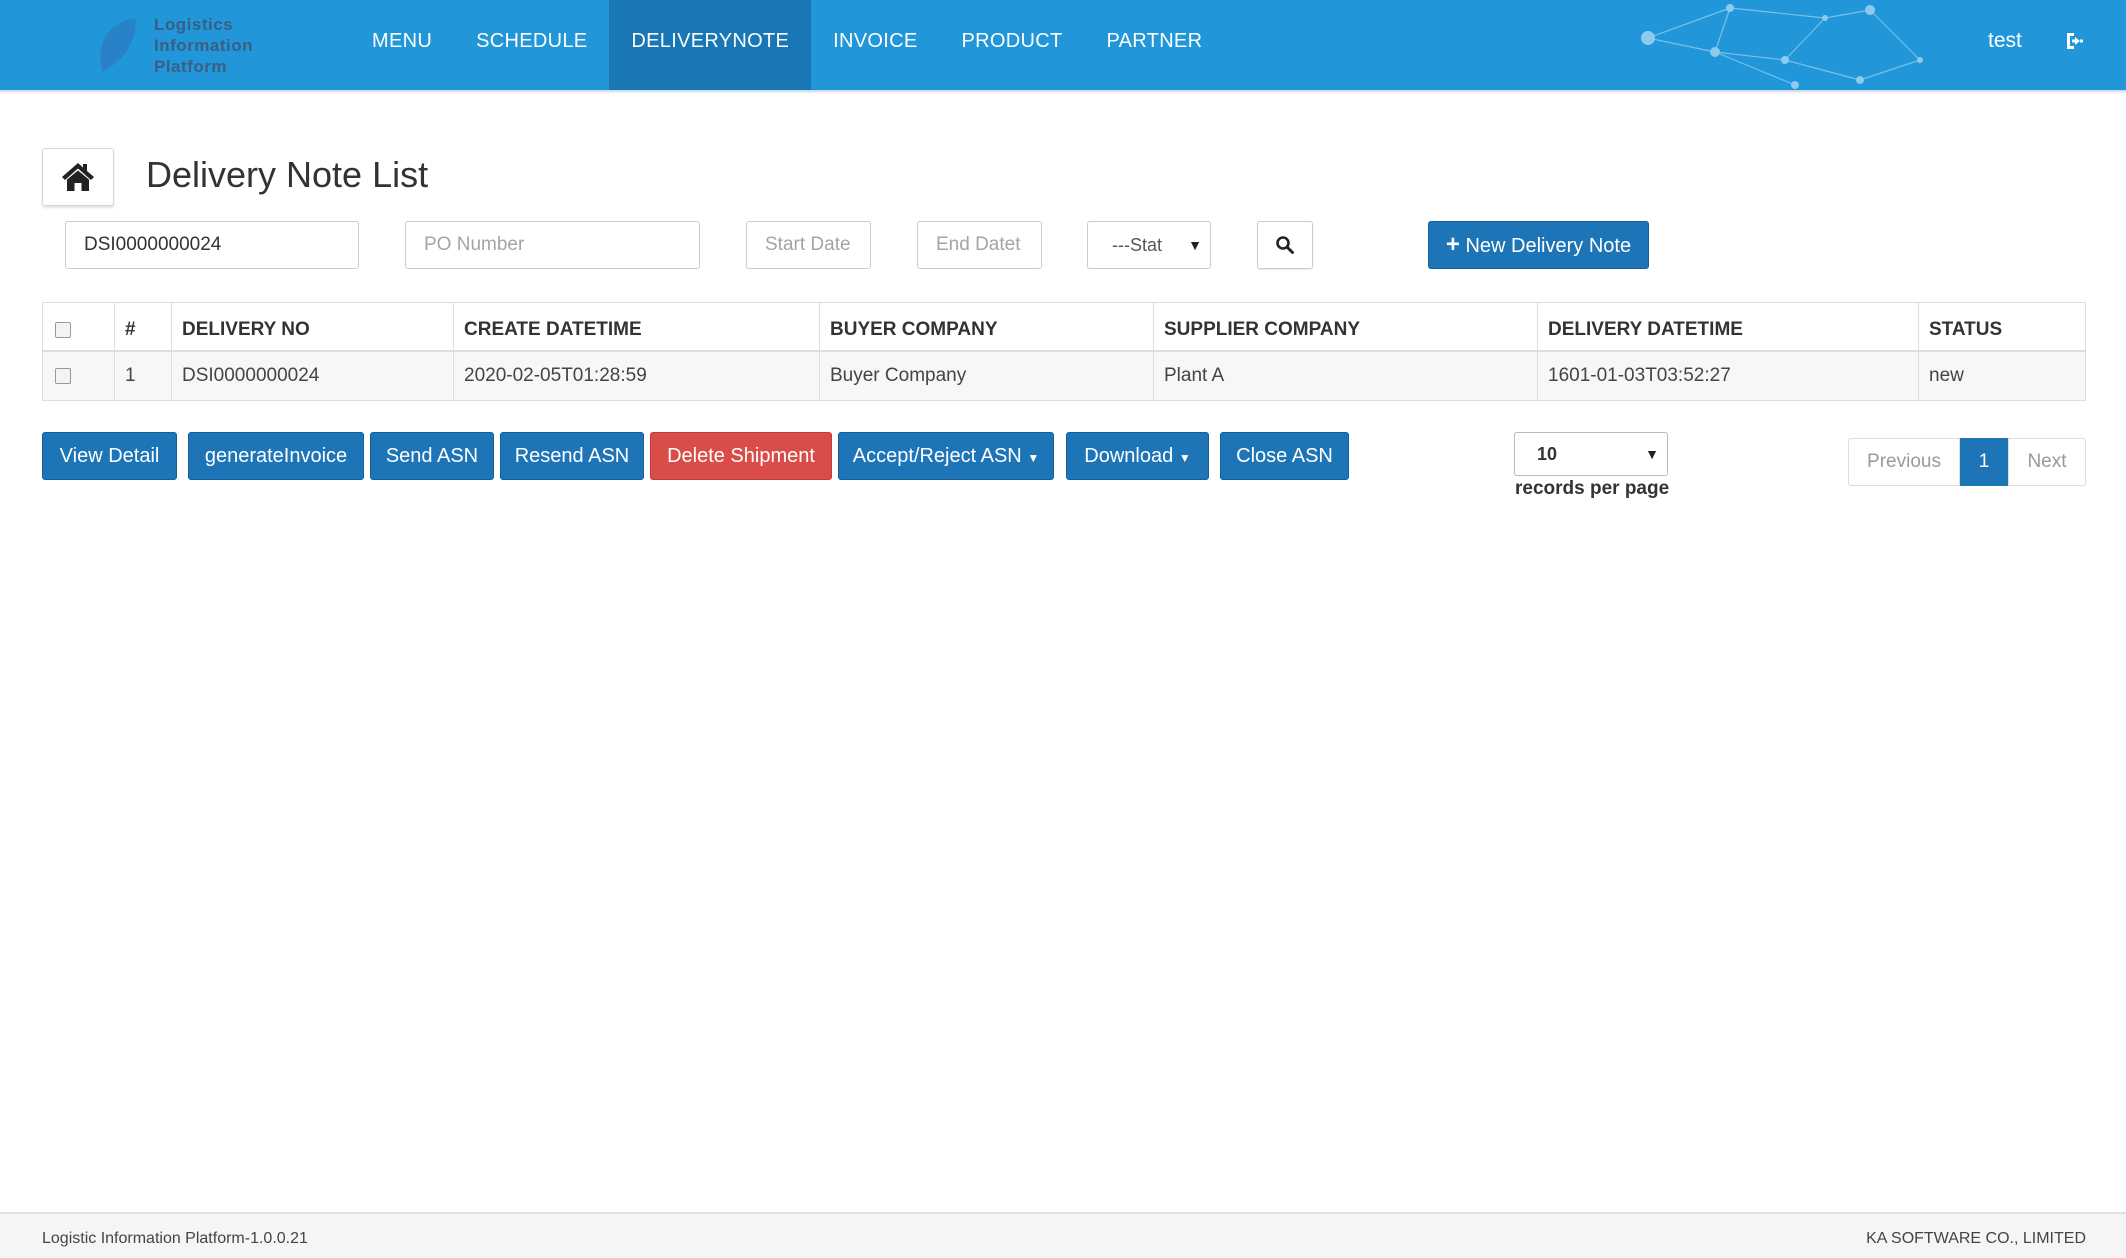 The image size is (2126, 1258). What do you see at coordinates (2002, 375) in the screenshot?
I see `cell-status: new` at bounding box center [2002, 375].